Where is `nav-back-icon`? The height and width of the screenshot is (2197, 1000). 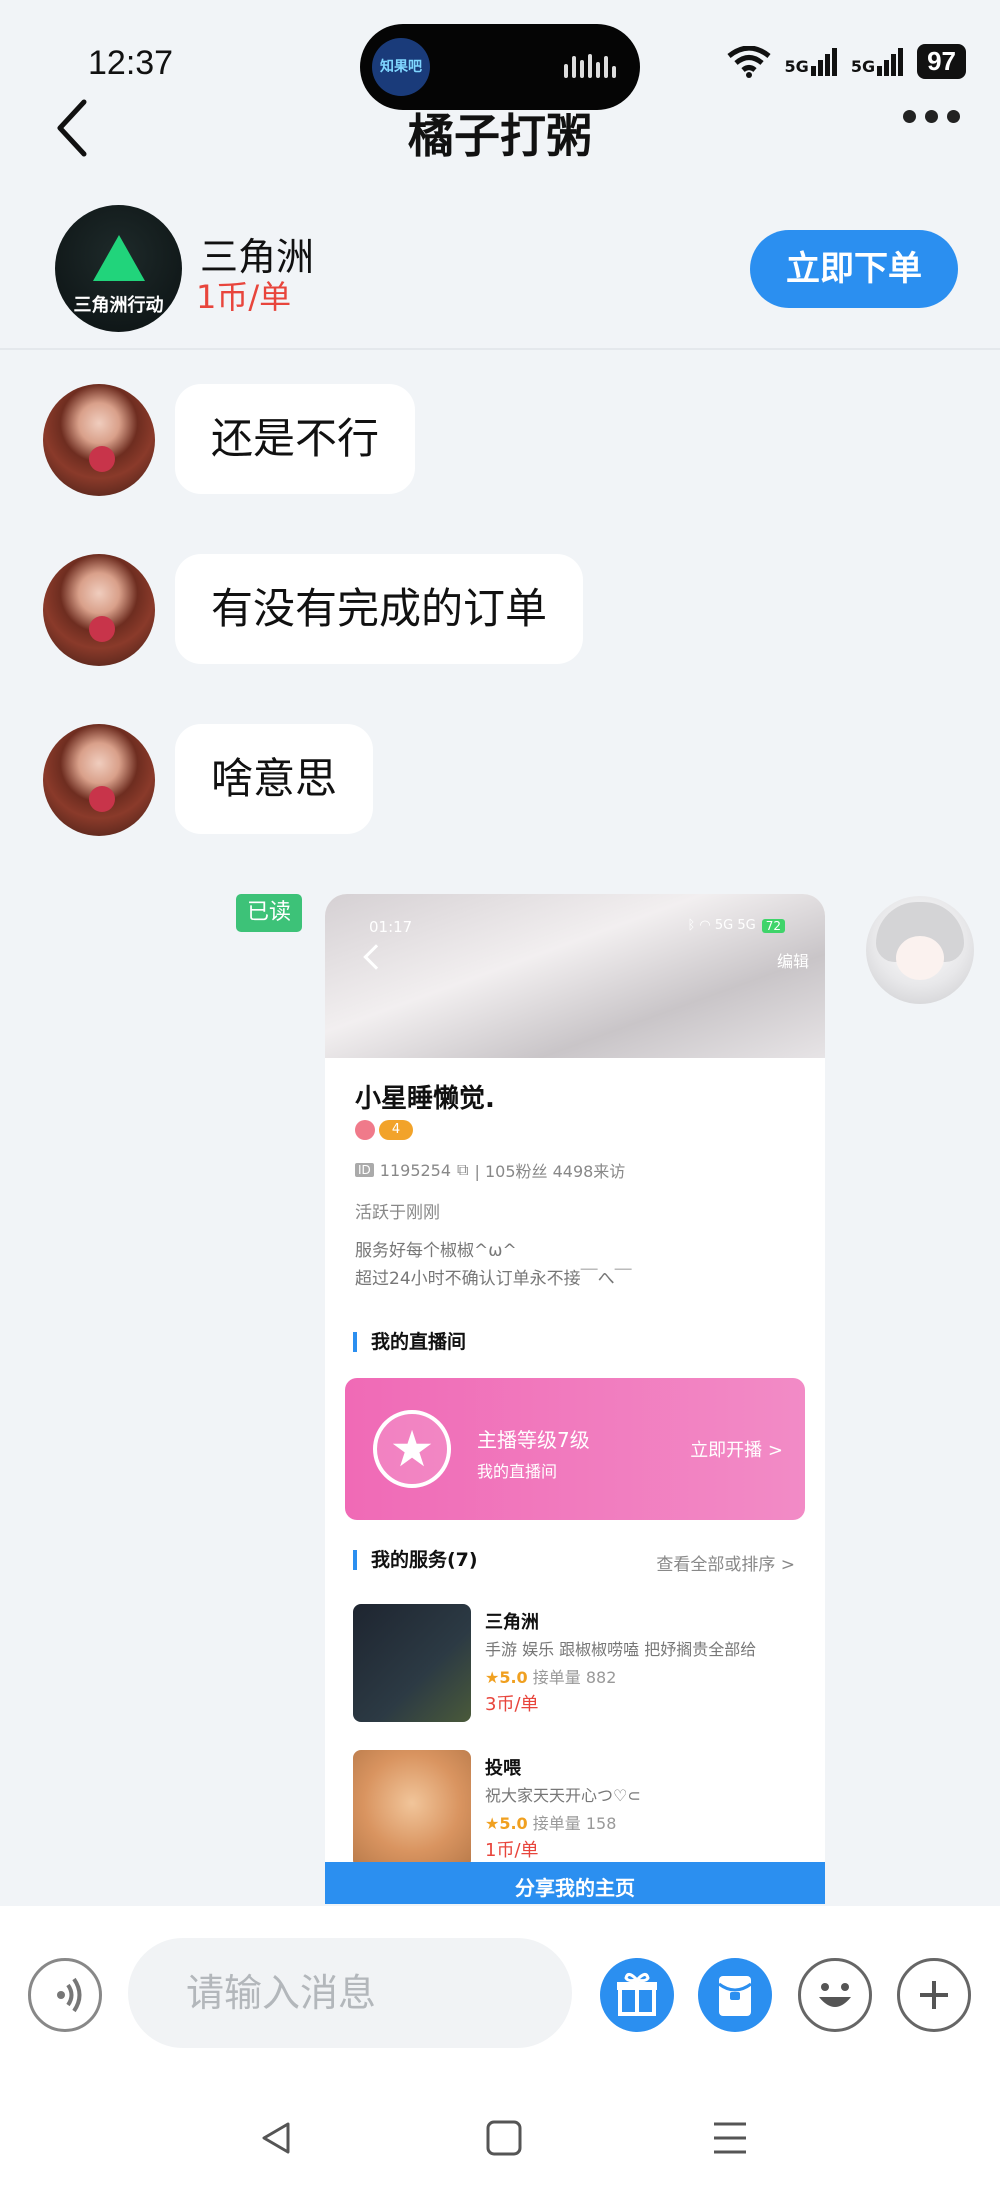
nav-back-icon is located at coordinates (276, 2138).